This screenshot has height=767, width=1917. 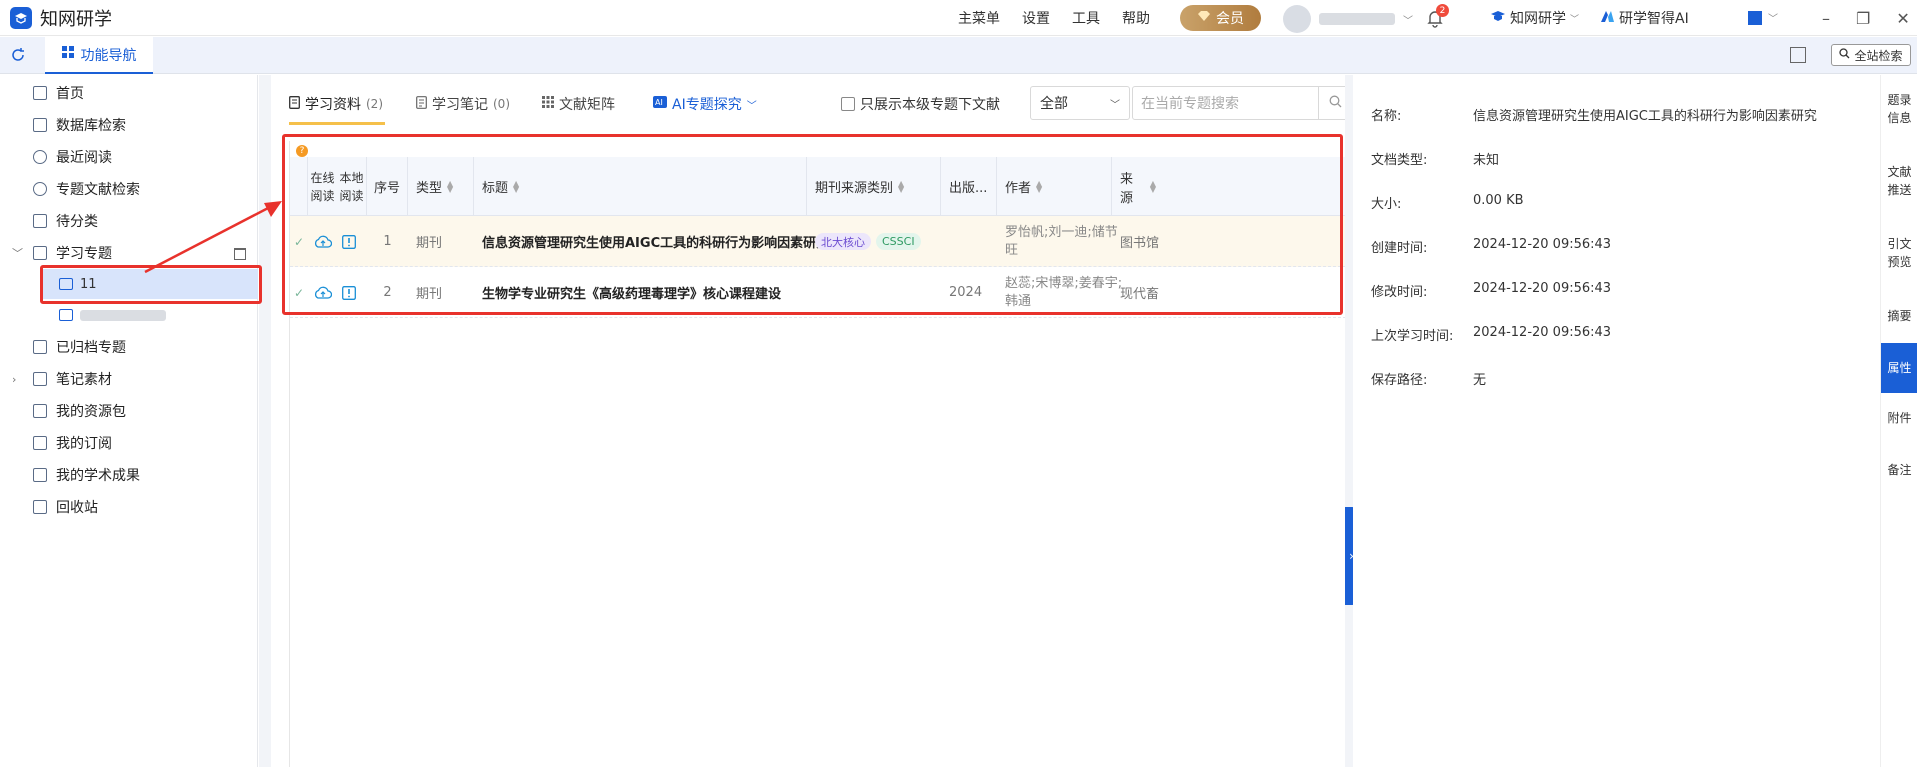 What do you see at coordinates (1589, 18) in the screenshot?
I see `brand-links: 知网研学 ﹀ 研学智得AI` at bounding box center [1589, 18].